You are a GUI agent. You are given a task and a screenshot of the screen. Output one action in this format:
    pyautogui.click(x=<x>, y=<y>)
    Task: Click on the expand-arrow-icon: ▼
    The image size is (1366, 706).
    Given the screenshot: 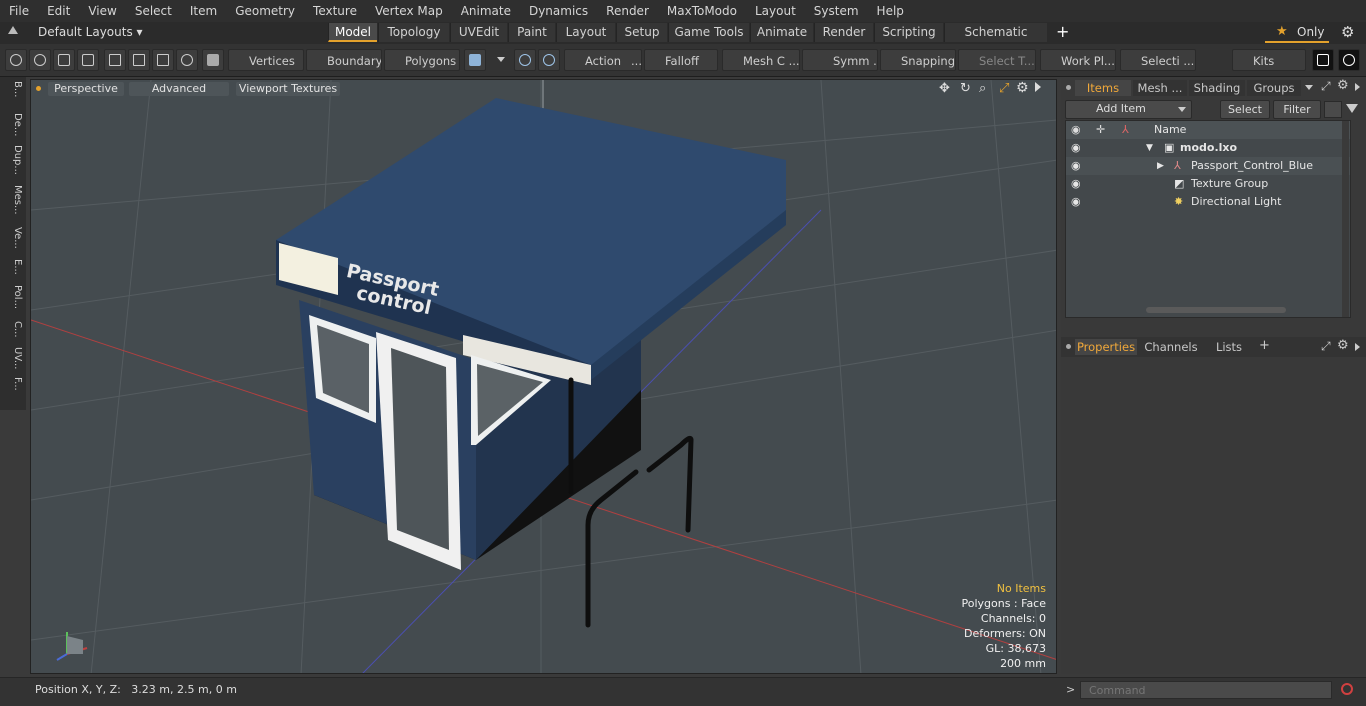 What is the action you would take?
    pyautogui.click(x=1149, y=148)
    